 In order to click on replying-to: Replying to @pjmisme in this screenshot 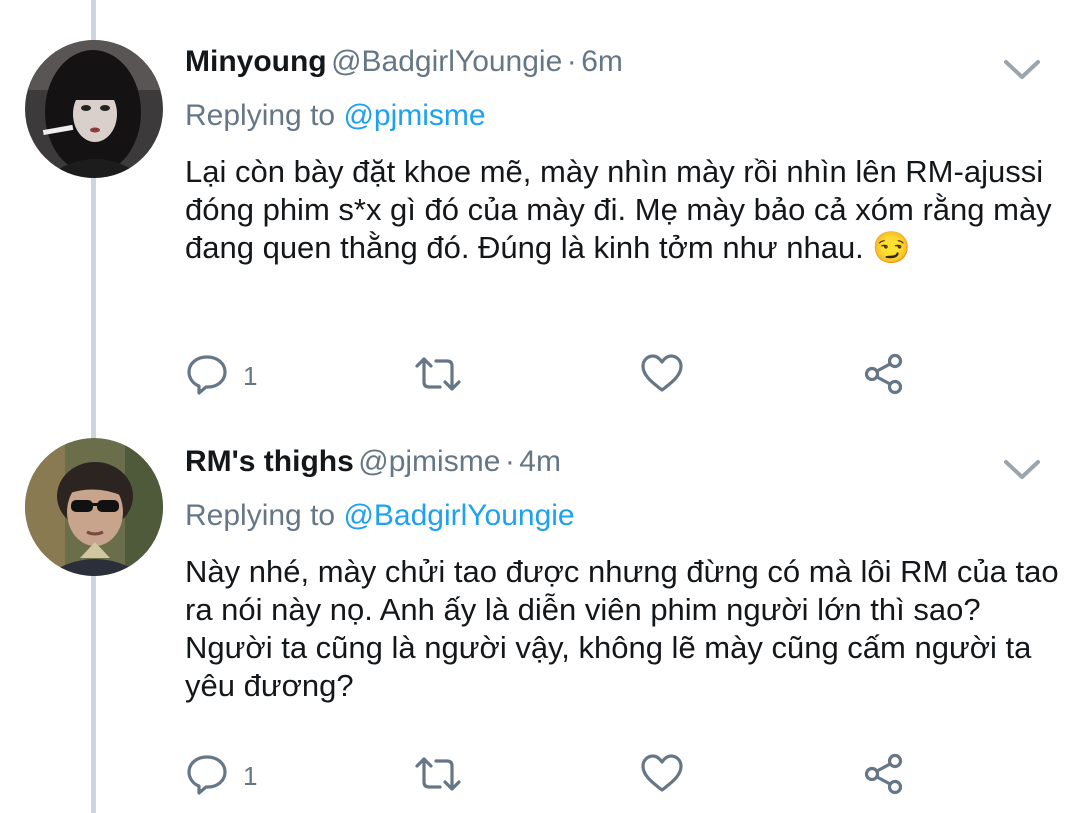, I will do `click(335, 116)`.